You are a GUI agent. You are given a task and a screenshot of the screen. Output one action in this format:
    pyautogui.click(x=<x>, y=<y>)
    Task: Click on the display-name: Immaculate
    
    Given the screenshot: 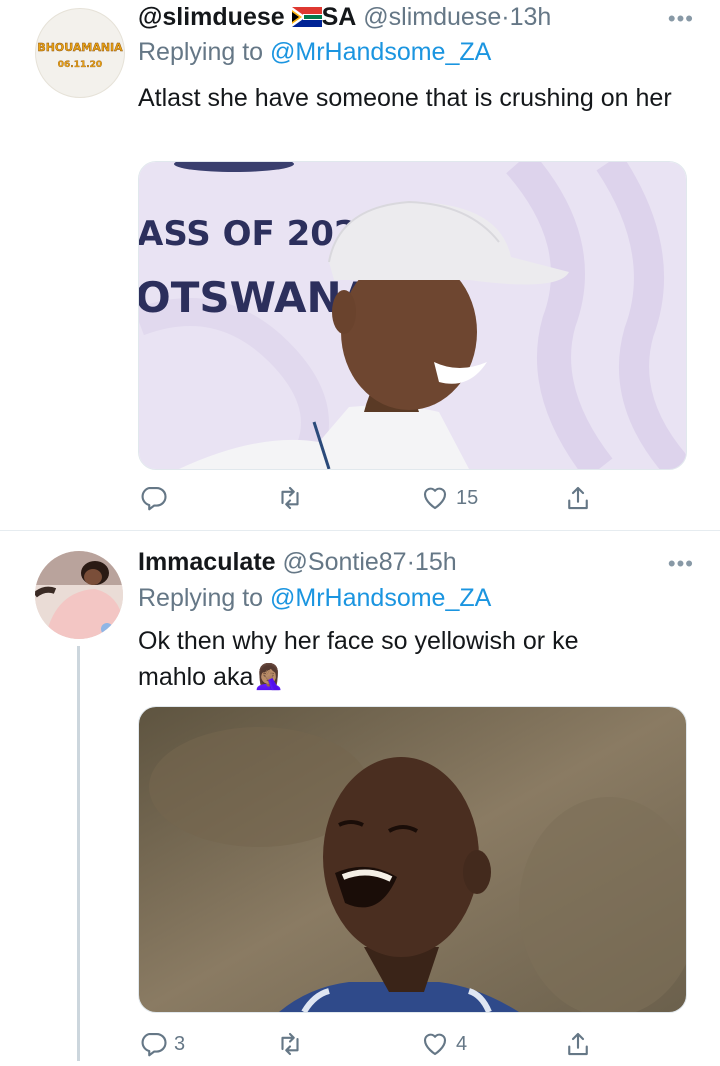 What is the action you would take?
    pyautogui.click(x=207, y=562)
    